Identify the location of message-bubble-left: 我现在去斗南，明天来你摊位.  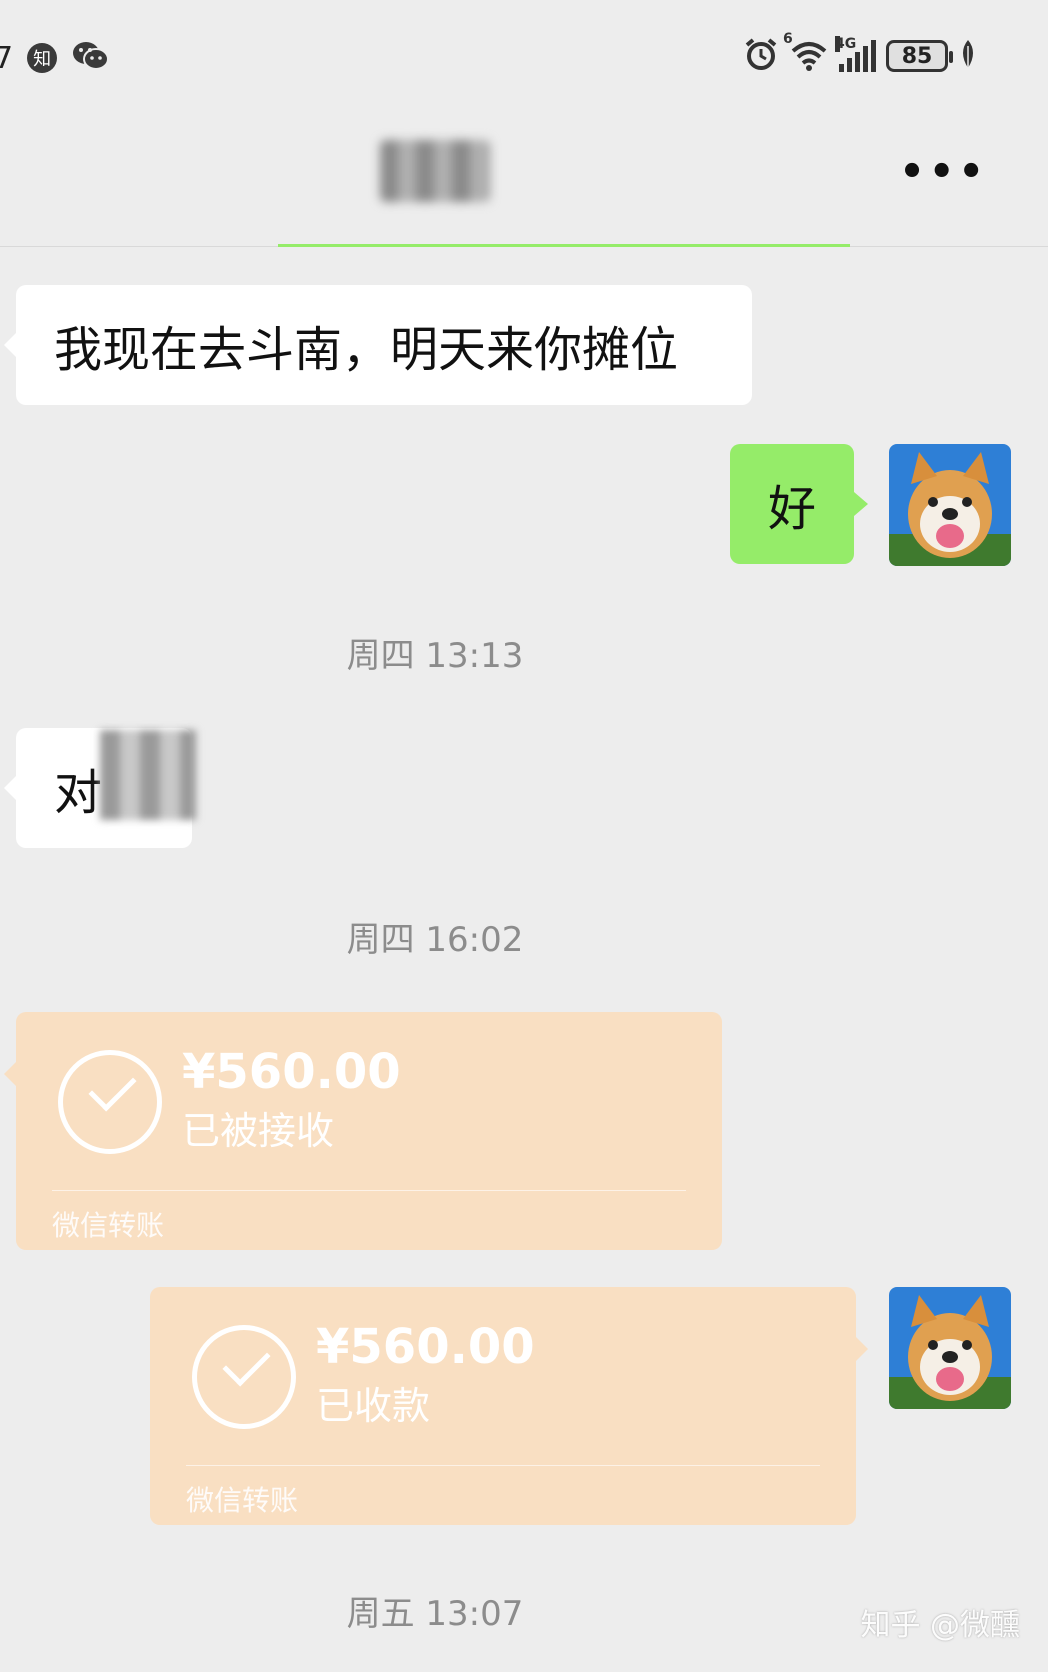
(378, 345).